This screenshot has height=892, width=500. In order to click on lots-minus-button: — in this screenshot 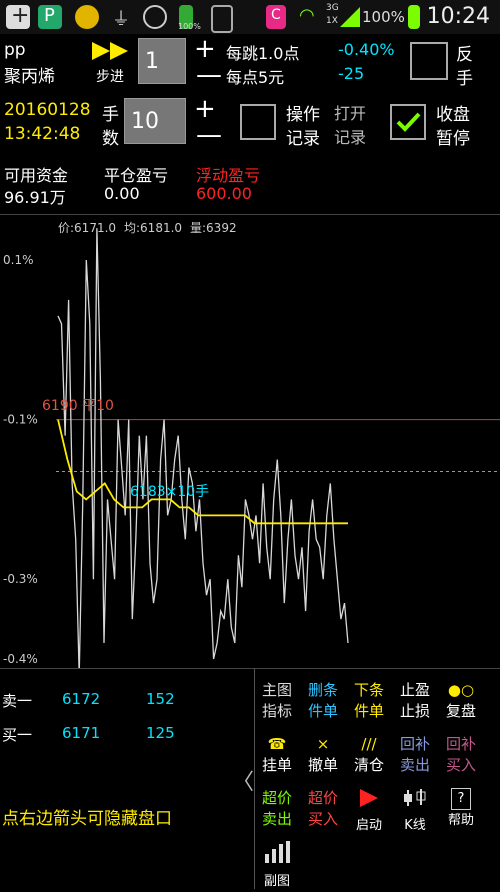, I will do `click(209, 135)`.